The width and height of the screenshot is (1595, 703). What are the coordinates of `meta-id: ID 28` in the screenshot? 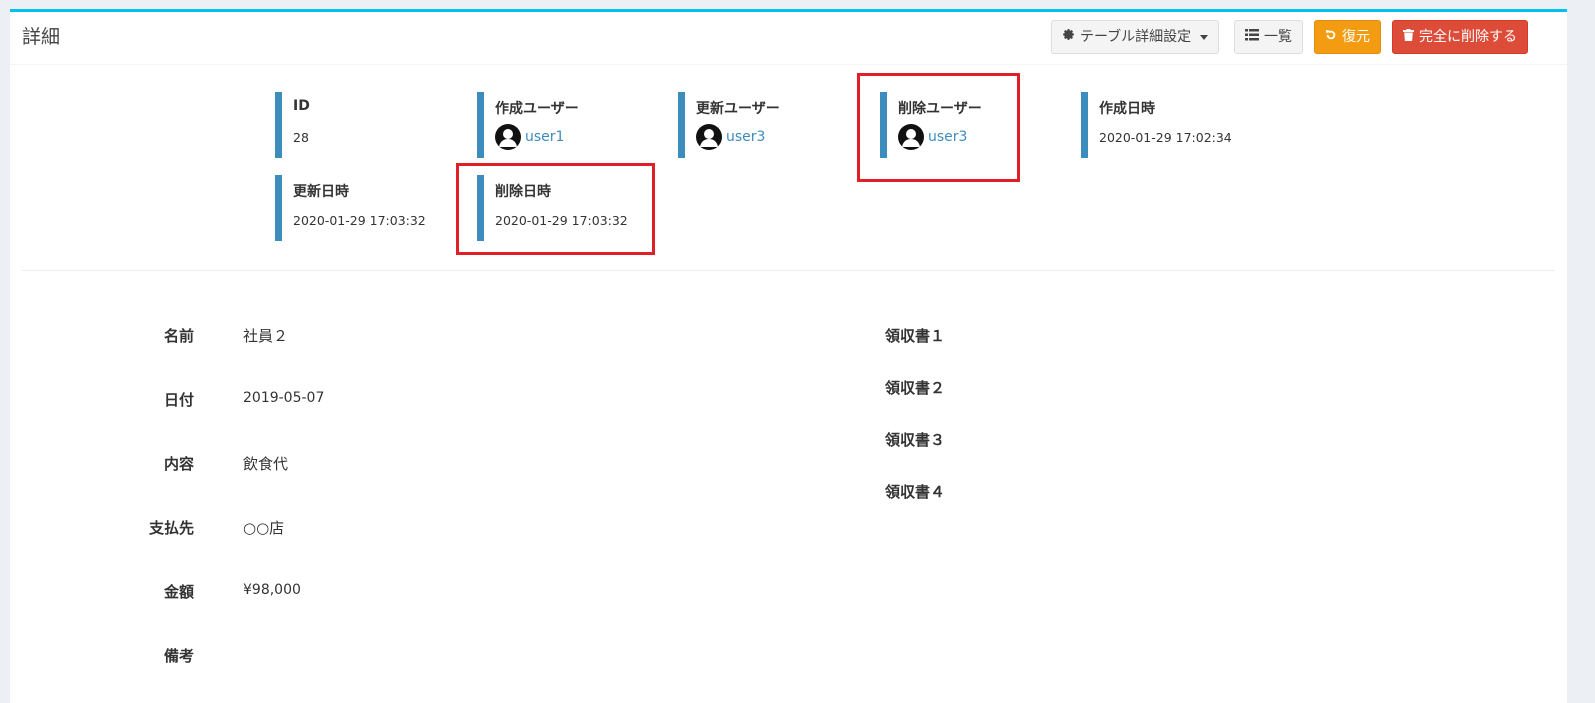 It's located at (360, 125).